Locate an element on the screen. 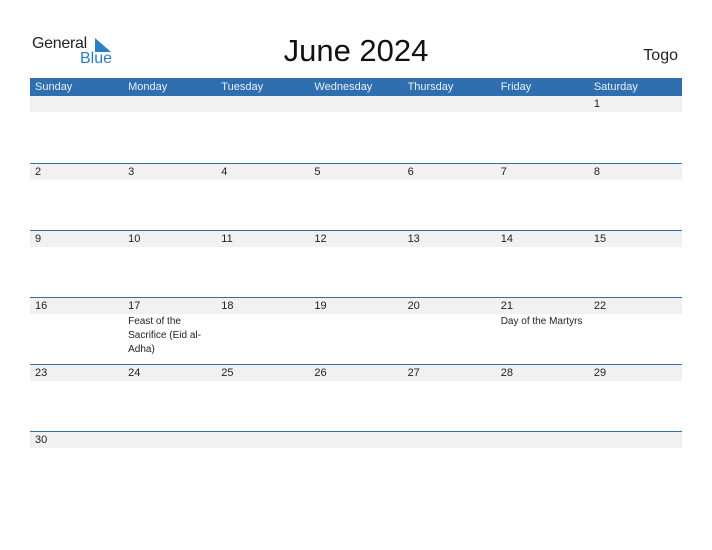 This screenshot has height=550, width=712. day-cell: 5 is located at coordinates (355, 197).